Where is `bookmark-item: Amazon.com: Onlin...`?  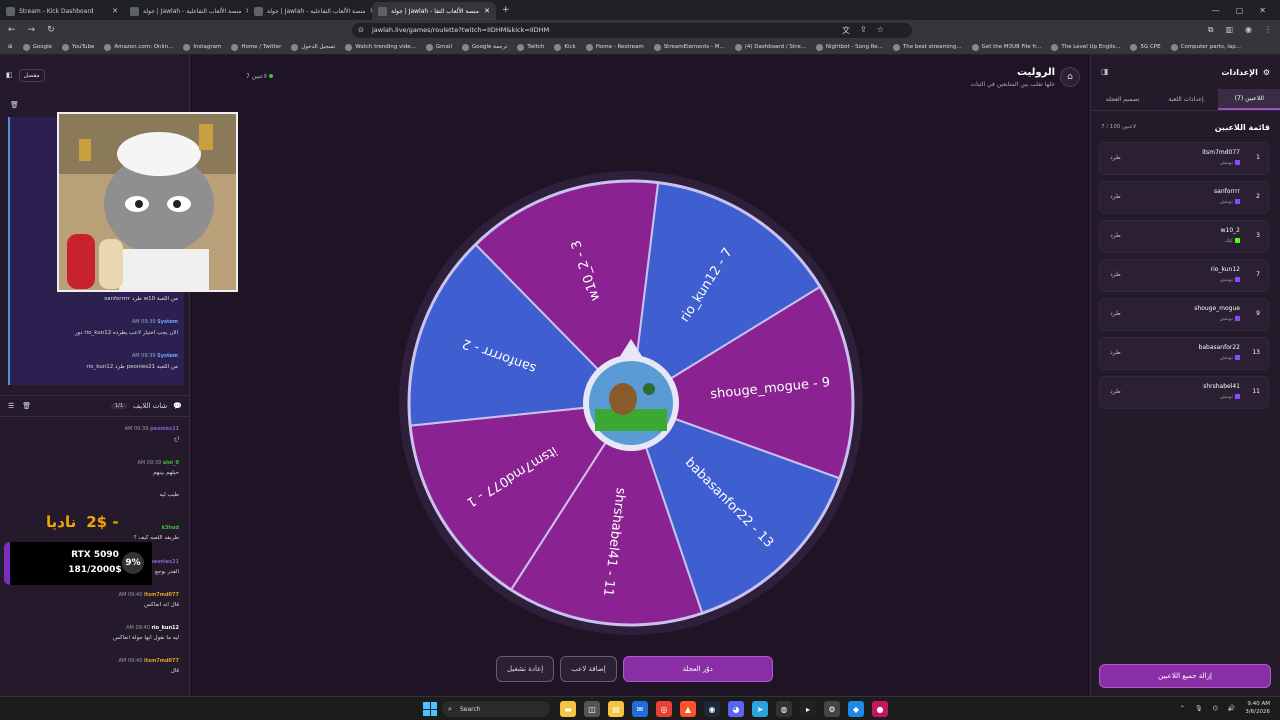 bookmark-item: Amazon.com: Onlin... is located at coordinates (138, 47).